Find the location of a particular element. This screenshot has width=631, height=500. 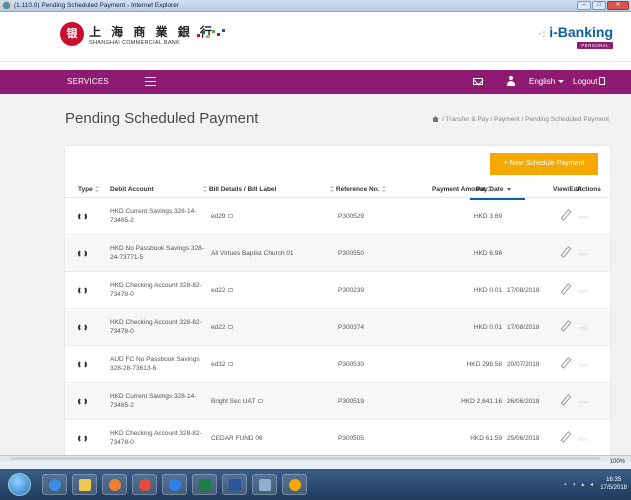

reference-no-cell: P300530 is located at coordinates (351, 364).